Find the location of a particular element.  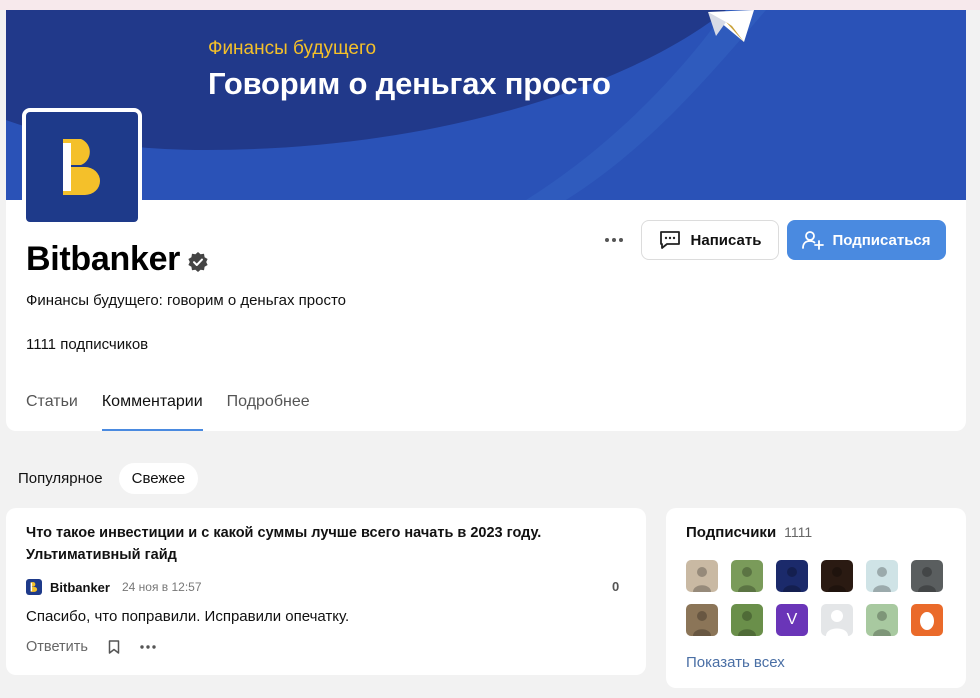

comment-meta: Bitbanker 24 ноя в 12:57 is located at coordinates (114, 587).